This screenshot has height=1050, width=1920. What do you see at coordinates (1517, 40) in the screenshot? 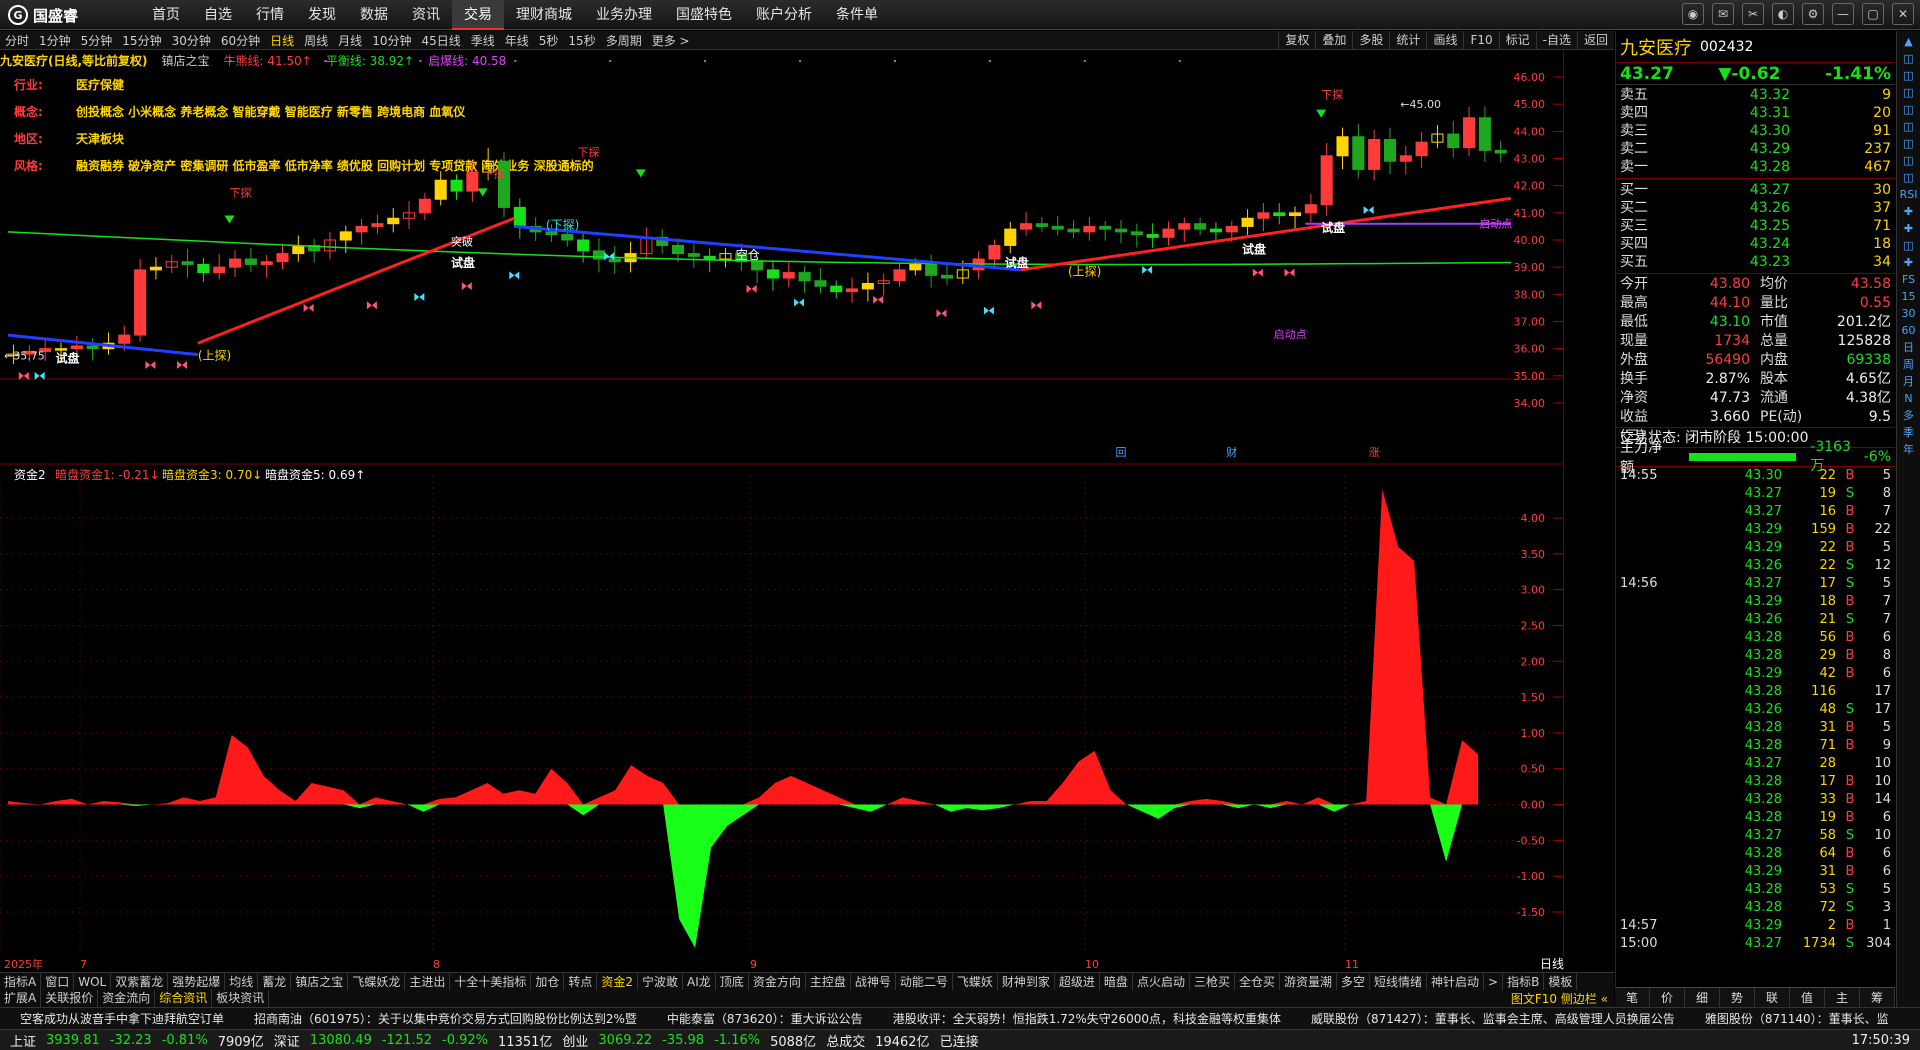
I see `chart-tool-button: 标记` at bounding box center [1517, 40].